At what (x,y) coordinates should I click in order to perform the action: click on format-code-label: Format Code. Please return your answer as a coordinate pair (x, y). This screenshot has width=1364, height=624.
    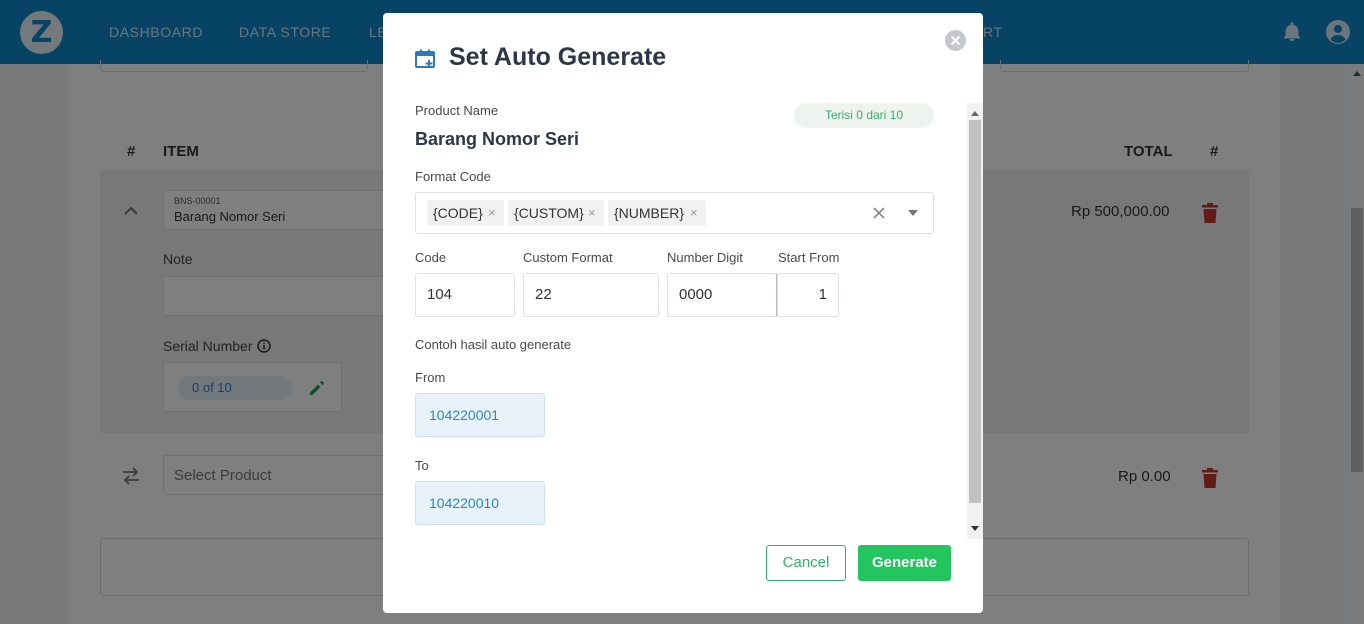
    Looking at the image, I should click on (453, 176).